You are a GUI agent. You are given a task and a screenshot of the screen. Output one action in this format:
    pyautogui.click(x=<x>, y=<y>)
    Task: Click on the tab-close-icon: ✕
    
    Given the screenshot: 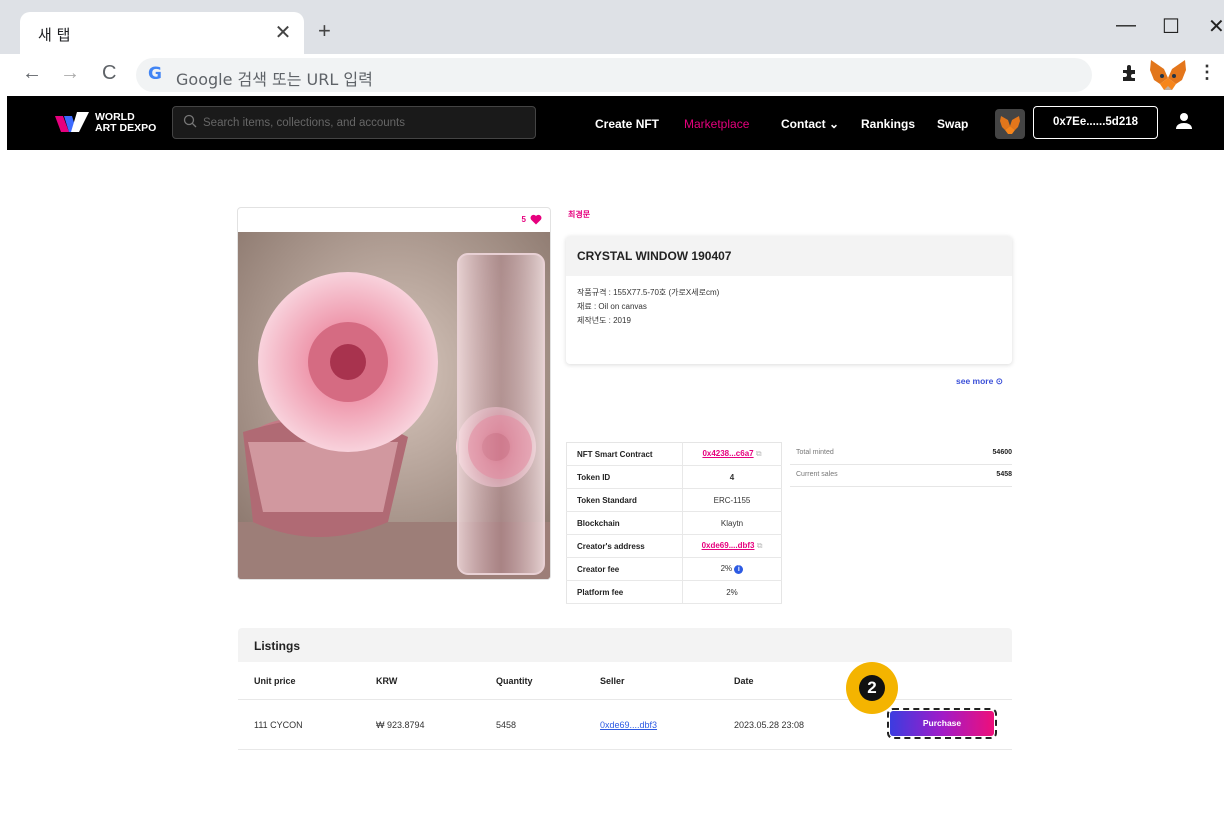 What is the action you would take?
    pyautogui.click(x=283, y=32)
    